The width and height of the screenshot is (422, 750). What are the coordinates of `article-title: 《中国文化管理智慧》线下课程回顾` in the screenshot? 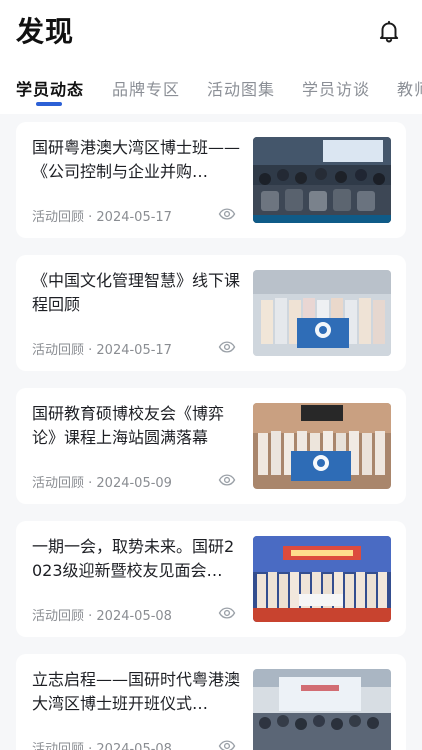 It's located at (136, 292).